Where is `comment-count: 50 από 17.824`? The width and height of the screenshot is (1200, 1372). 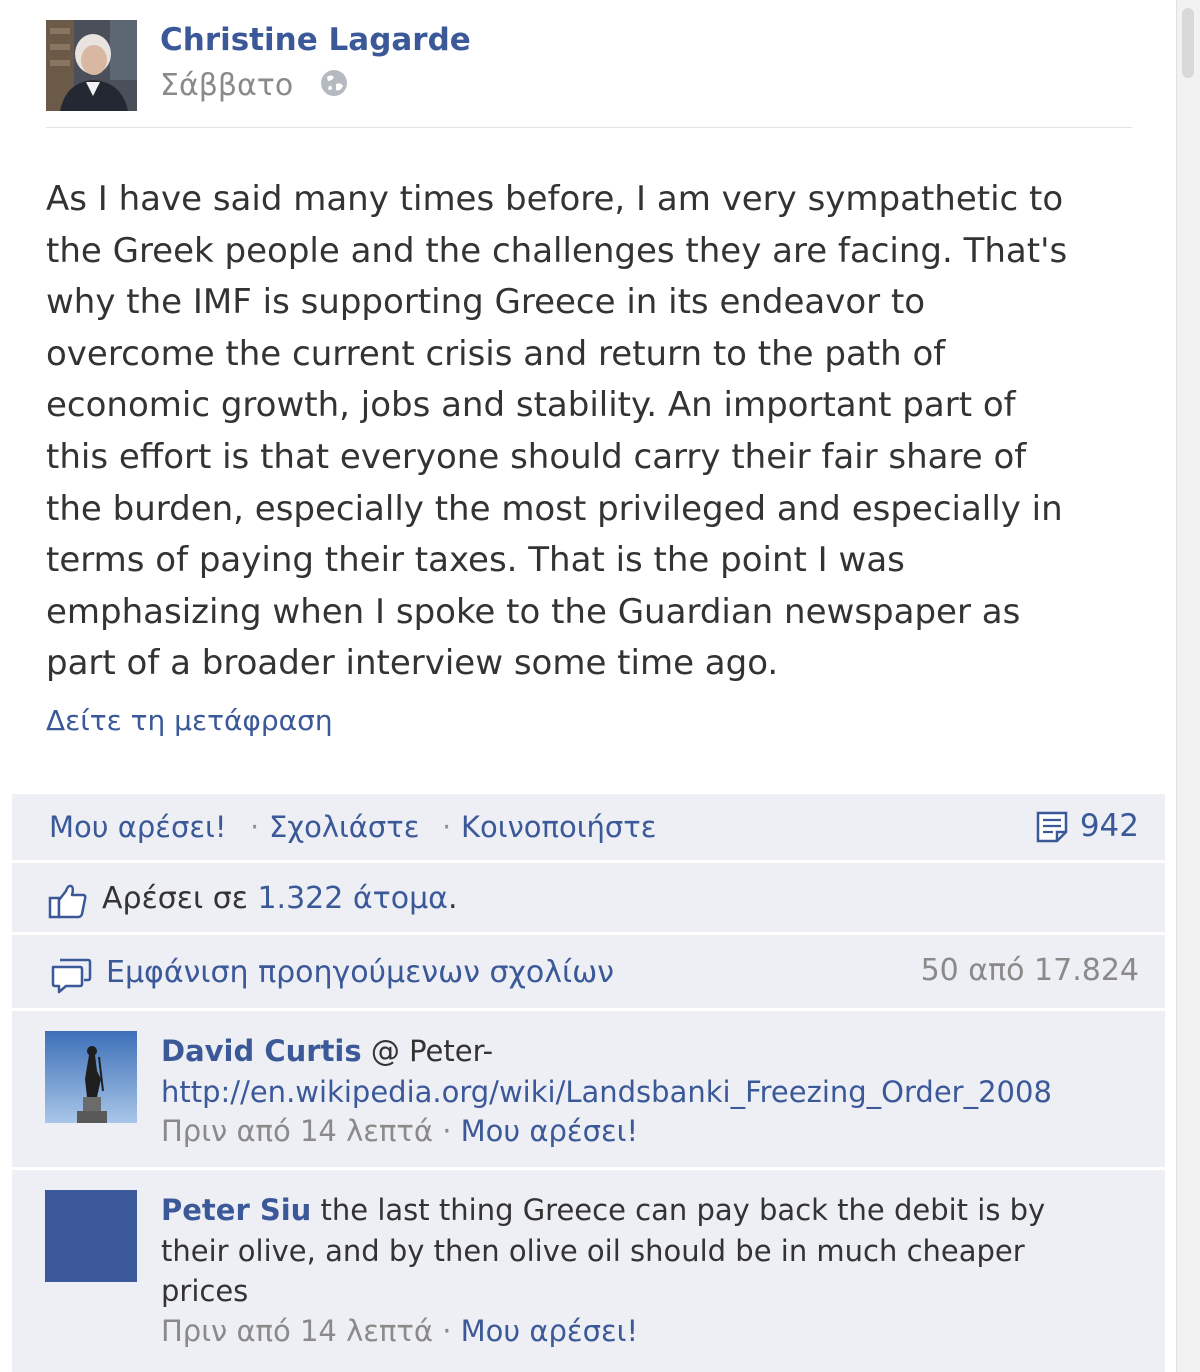
comment-count: 50 από 17.824 is located at coordinates (1029, 970).